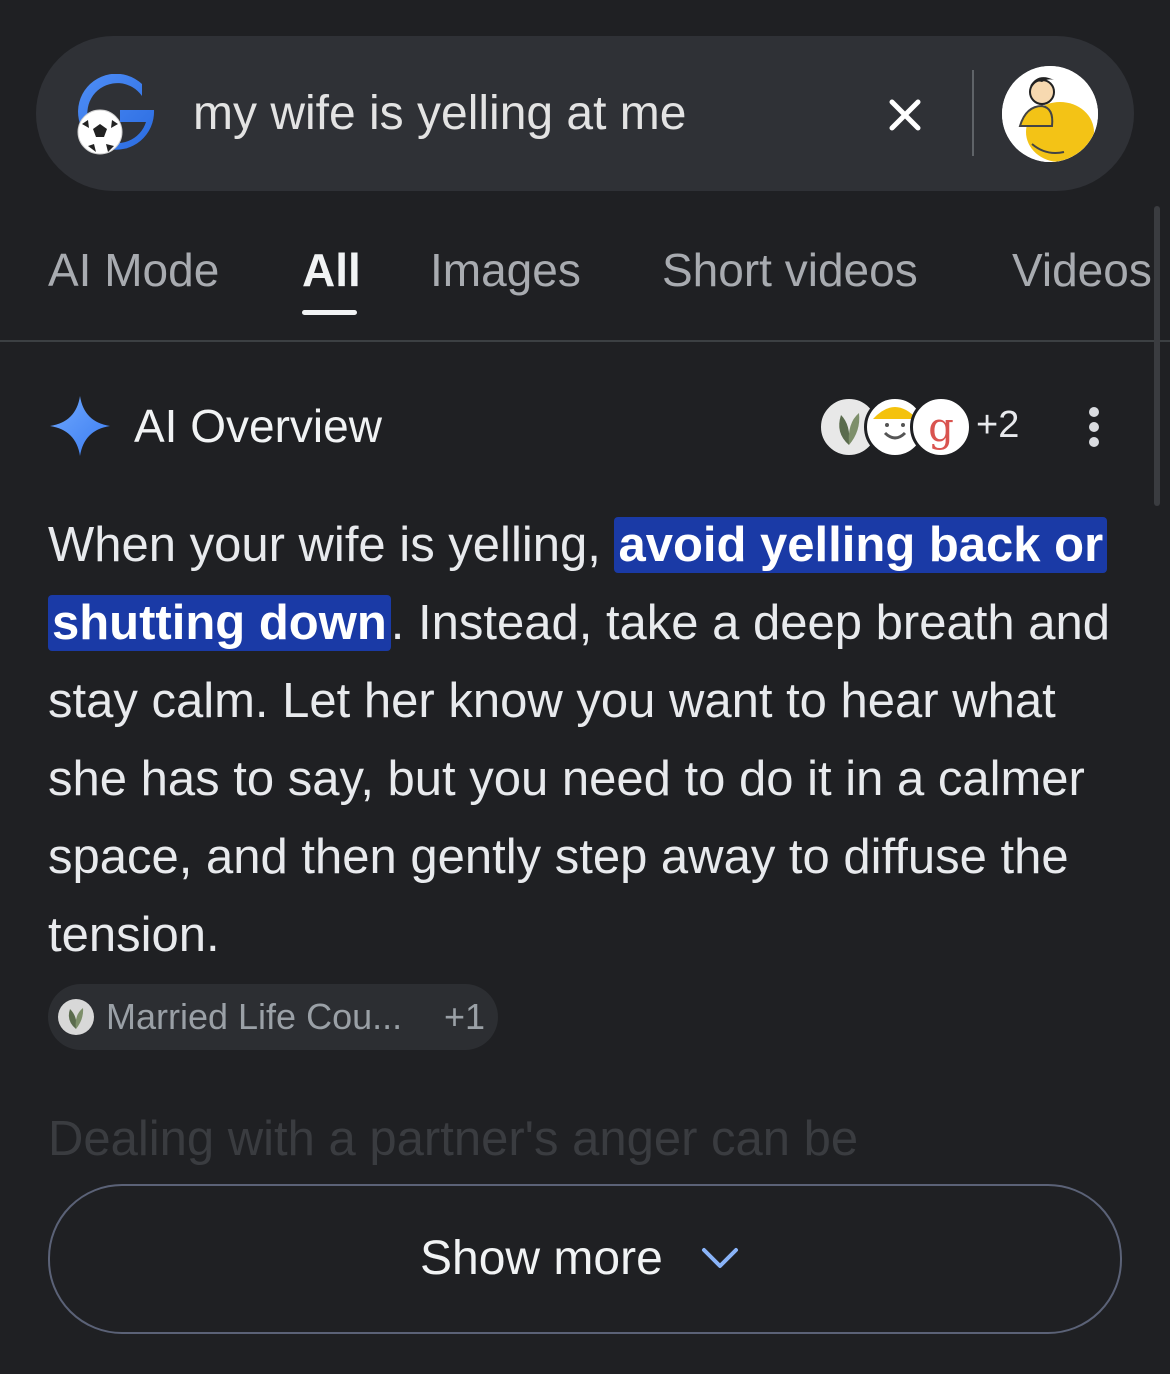 The height and width of the screenshot is (1374, 1170). I want to click on tab-short-videos: Short videos, so click(790, 270).